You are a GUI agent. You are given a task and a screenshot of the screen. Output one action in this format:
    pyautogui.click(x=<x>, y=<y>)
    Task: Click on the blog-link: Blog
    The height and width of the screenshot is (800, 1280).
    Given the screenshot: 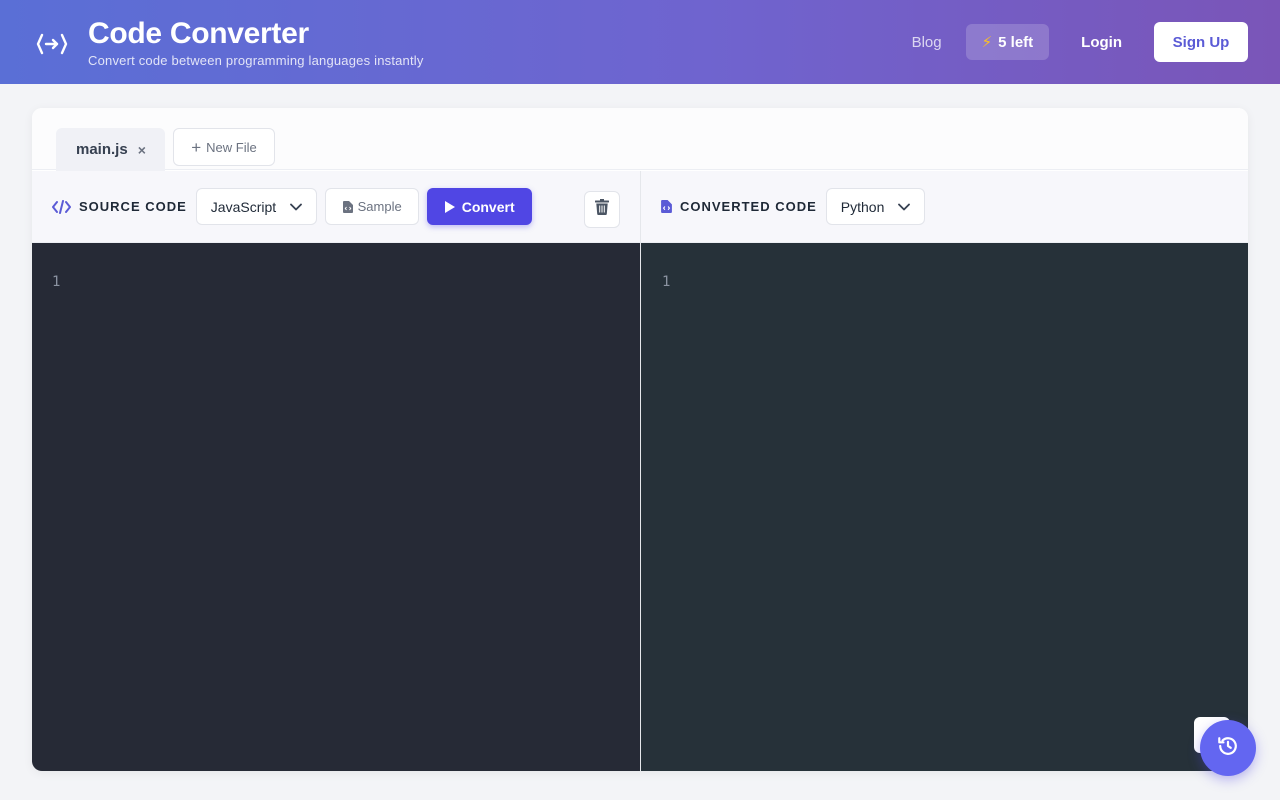 What is the action you would take?
    pyautogui.click(x=927, y=42)
    